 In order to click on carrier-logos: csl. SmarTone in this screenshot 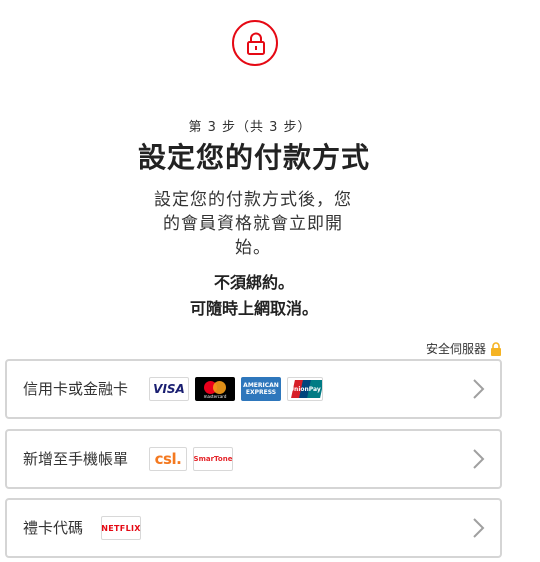, I will do `click(191, 459)`.